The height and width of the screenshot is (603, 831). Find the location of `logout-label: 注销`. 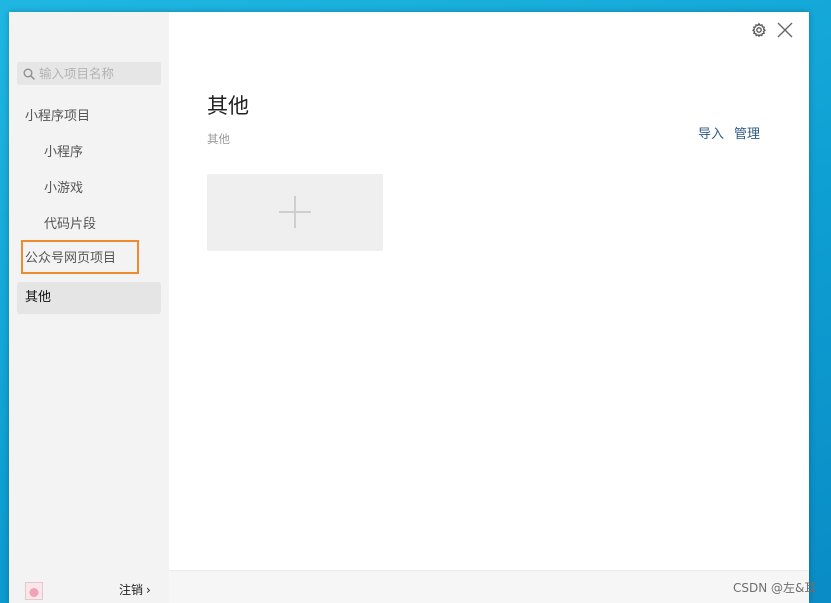

logout-label: 注销 is located at coordinates (131, 590).